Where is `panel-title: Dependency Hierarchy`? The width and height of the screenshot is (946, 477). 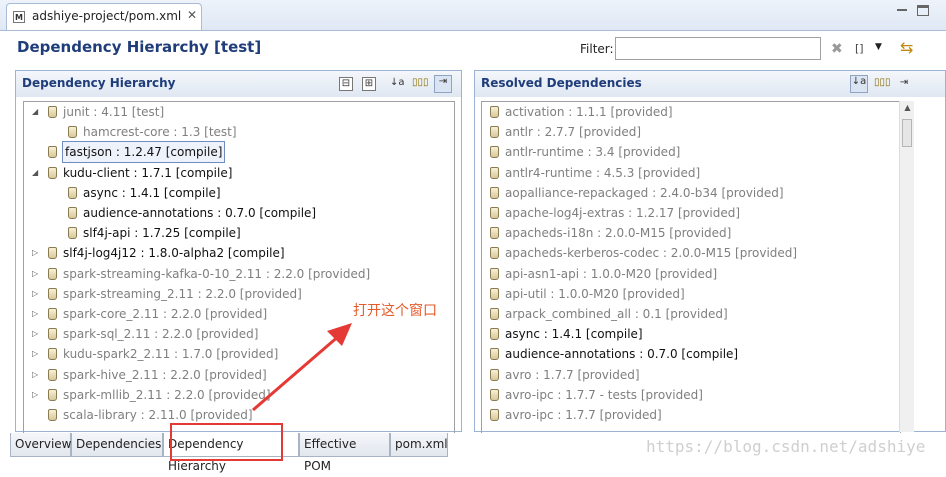 panel-title: Dependency Hierarchy is located at coordinates (99, 83).